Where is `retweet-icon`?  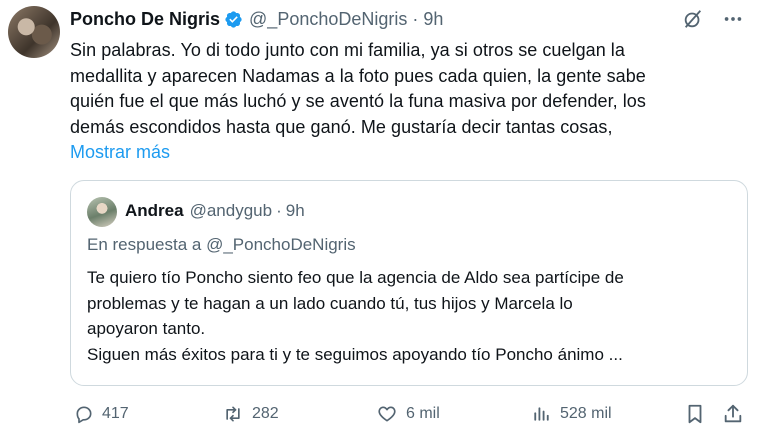
retweet-icon is located at coordinates (233, 414).